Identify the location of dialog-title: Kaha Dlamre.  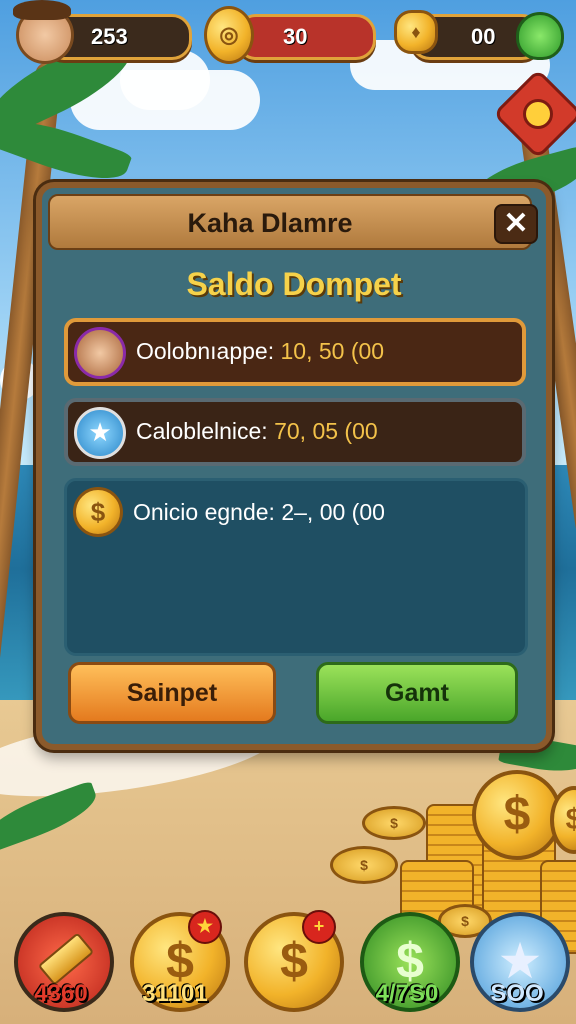
(270, 223).